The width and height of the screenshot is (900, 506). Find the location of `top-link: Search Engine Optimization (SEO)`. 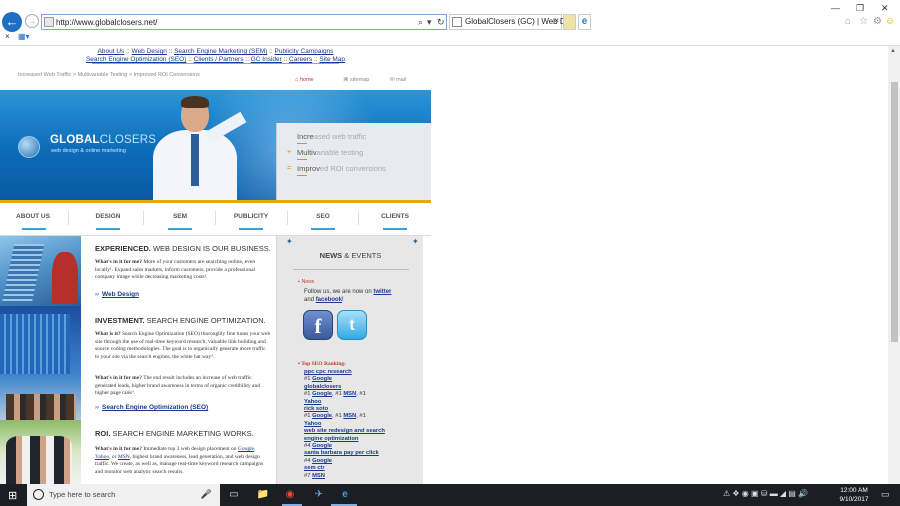

top-link: Search Engine Optimization (SEO) is located at coordinates (136, 59).